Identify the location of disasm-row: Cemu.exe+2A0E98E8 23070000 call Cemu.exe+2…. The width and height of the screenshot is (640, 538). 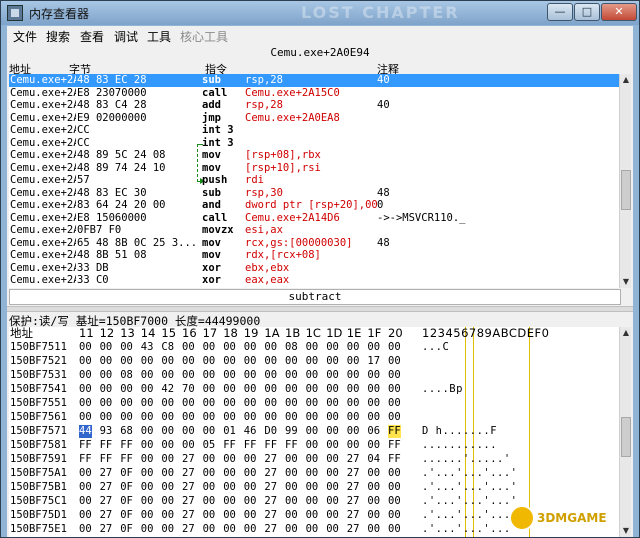
(315, 93).